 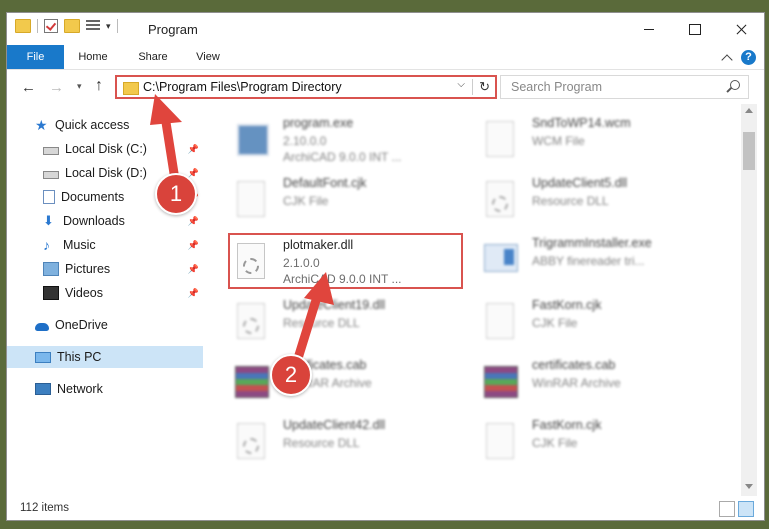 I want to click on properties-check-icon, so click(x=51, y=26).